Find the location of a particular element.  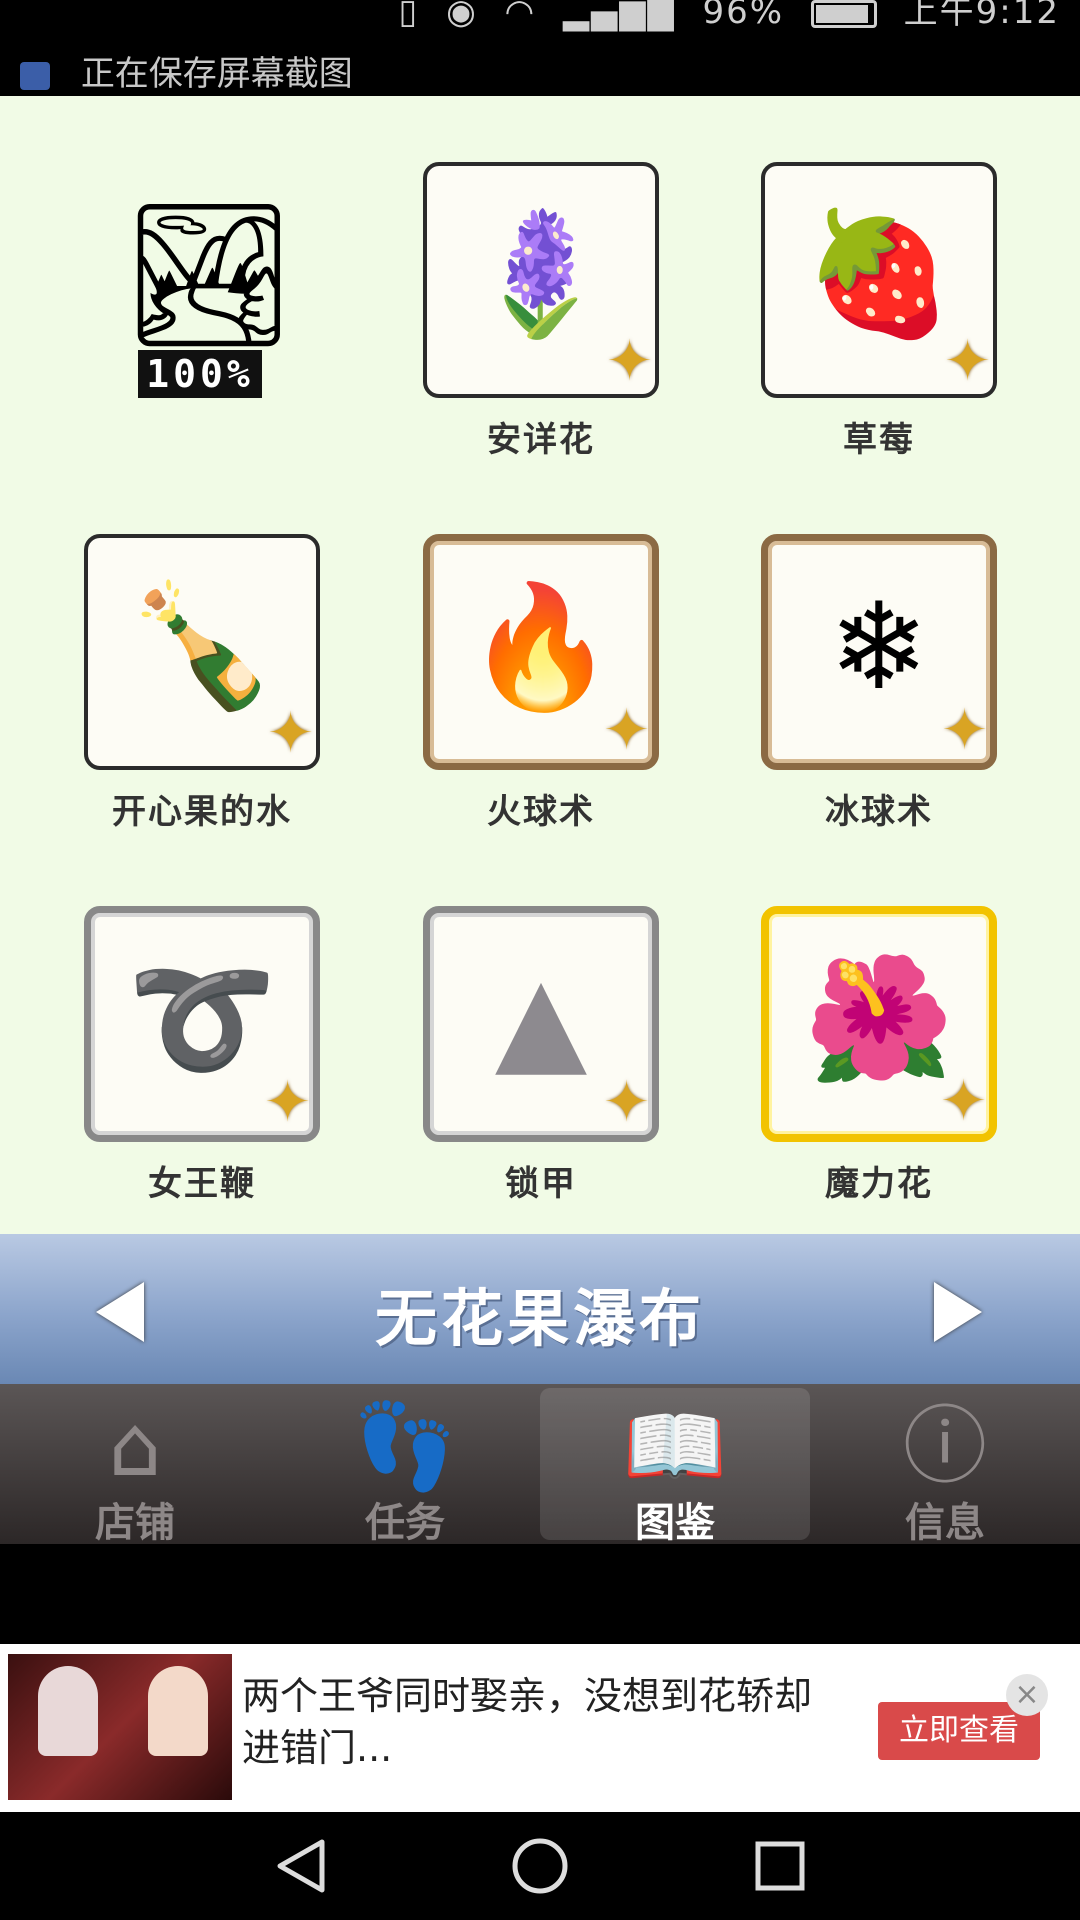

item-card: 🪻 ✦ is located at coordinates (541, 280).